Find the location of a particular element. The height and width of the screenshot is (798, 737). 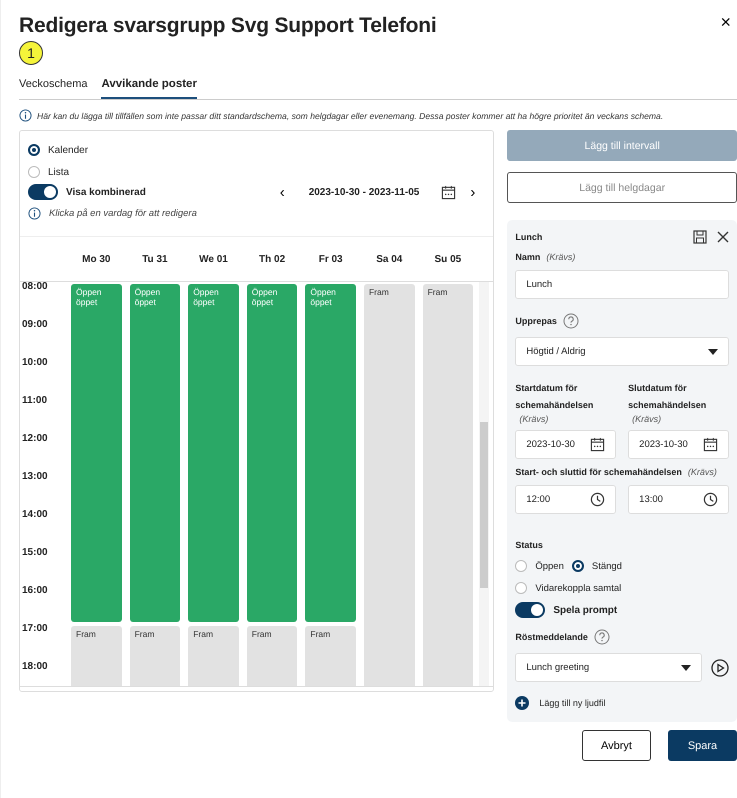

hour-label: 11:00 is located at coordinates (34, 402).